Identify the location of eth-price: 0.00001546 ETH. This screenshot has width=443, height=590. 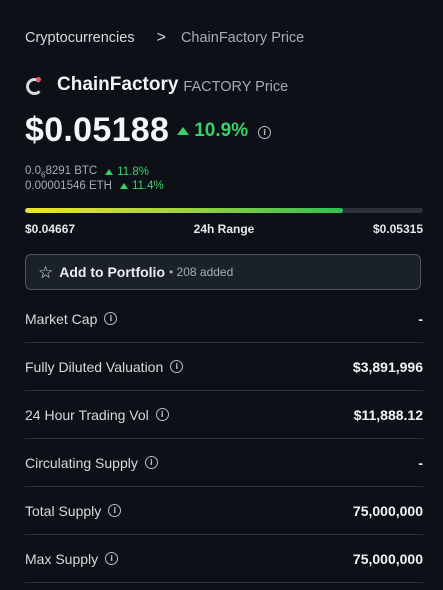
(68, 186).